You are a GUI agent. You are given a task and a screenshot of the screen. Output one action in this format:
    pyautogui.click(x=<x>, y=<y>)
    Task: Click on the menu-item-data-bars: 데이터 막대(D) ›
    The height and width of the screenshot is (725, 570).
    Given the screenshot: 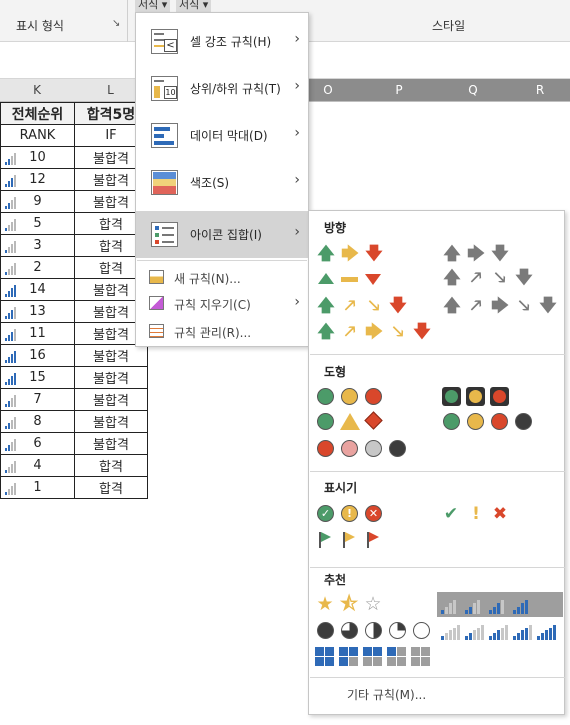 What is the action you would take?
    pyautogui.click(x=222, y=135)
    